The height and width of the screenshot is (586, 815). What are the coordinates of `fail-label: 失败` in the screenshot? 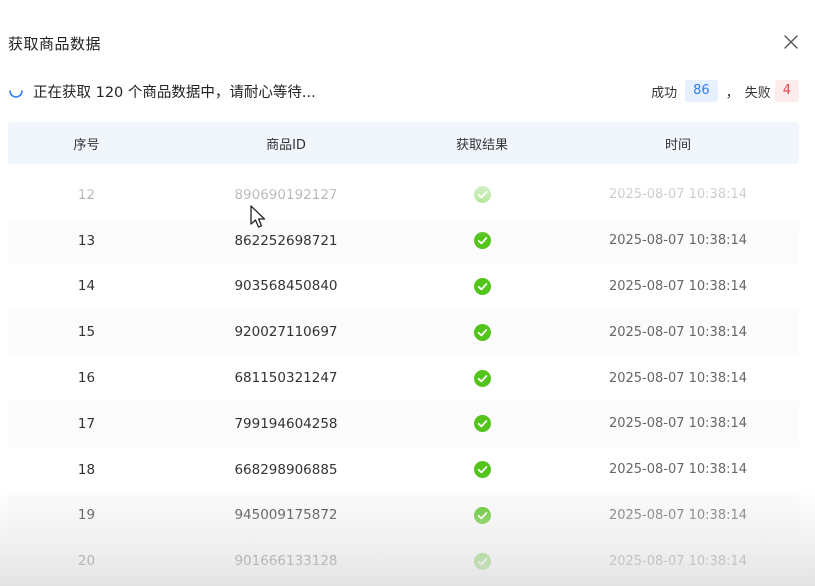 It's located at (757, 93).